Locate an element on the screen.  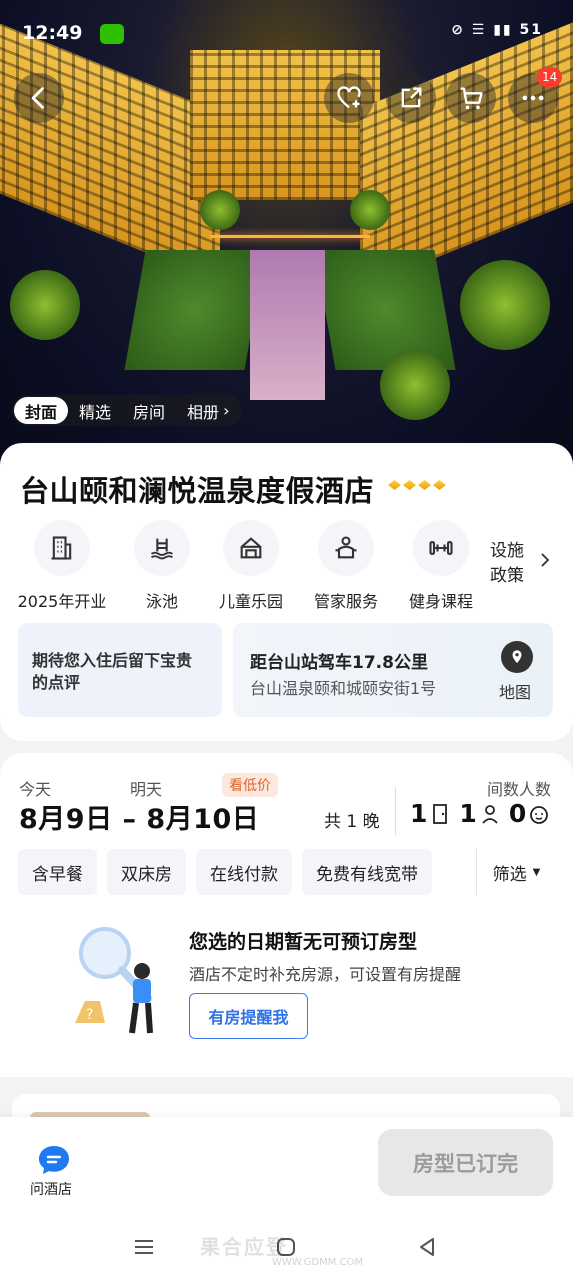
facility-label: 儿童乐园 is located at coordinates (250, 601).